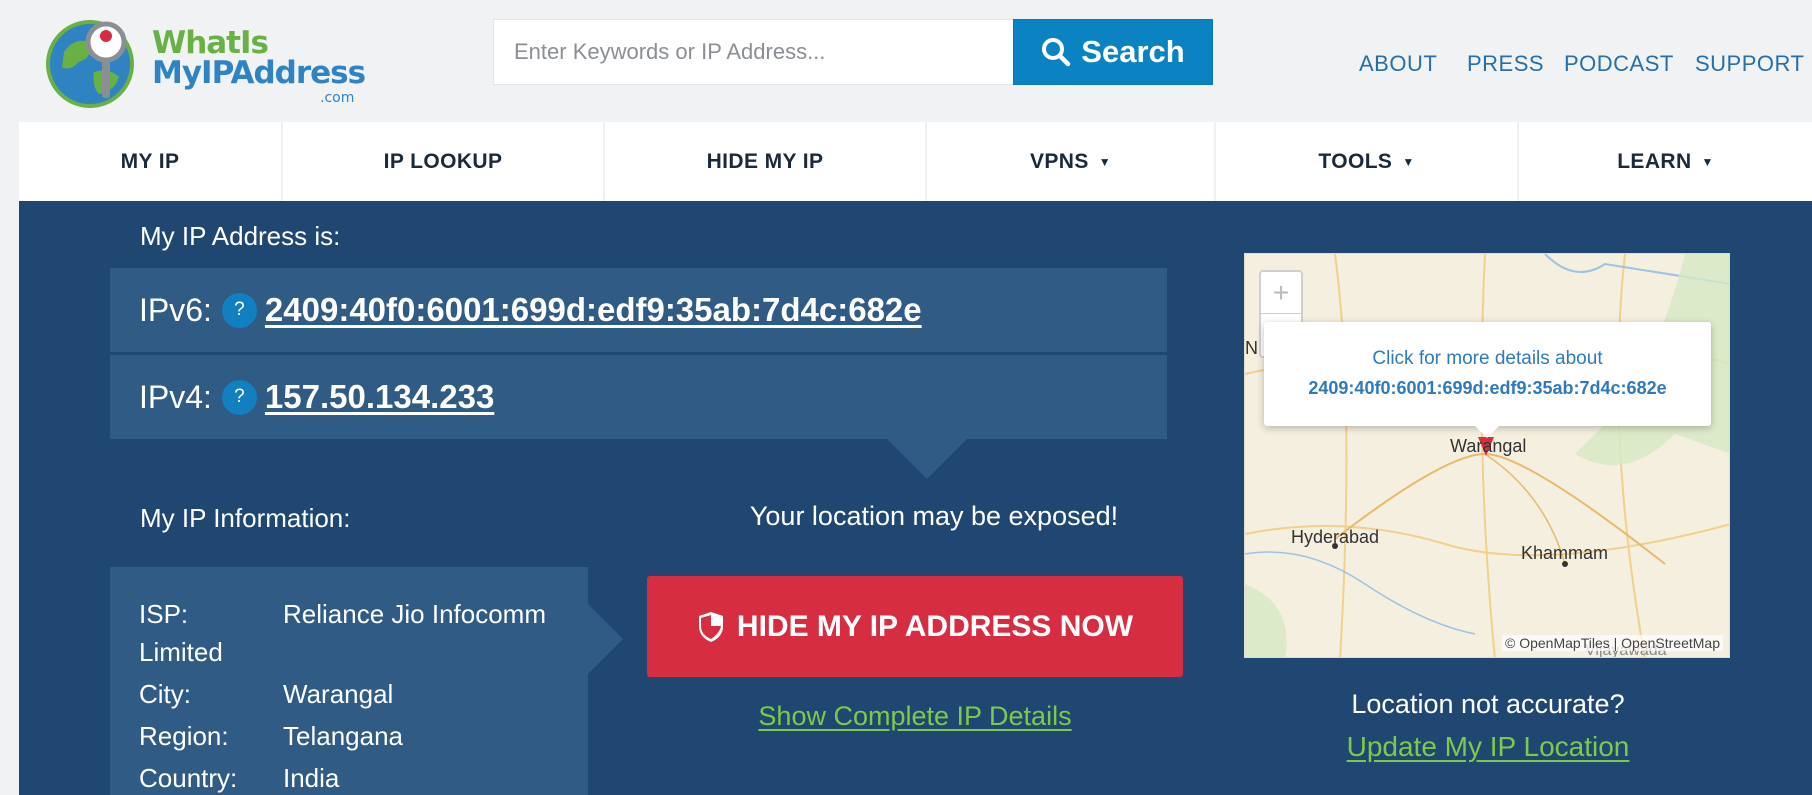 This screenshot has height=795, width=1812. Describe the element at coordinates (337, 98) in the screenshot. I see `logo-text-com: .com` at that location.